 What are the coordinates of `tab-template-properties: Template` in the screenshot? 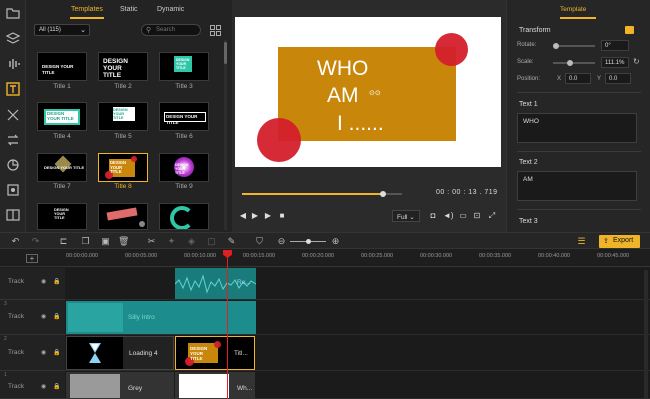 It's located at (573, 9).